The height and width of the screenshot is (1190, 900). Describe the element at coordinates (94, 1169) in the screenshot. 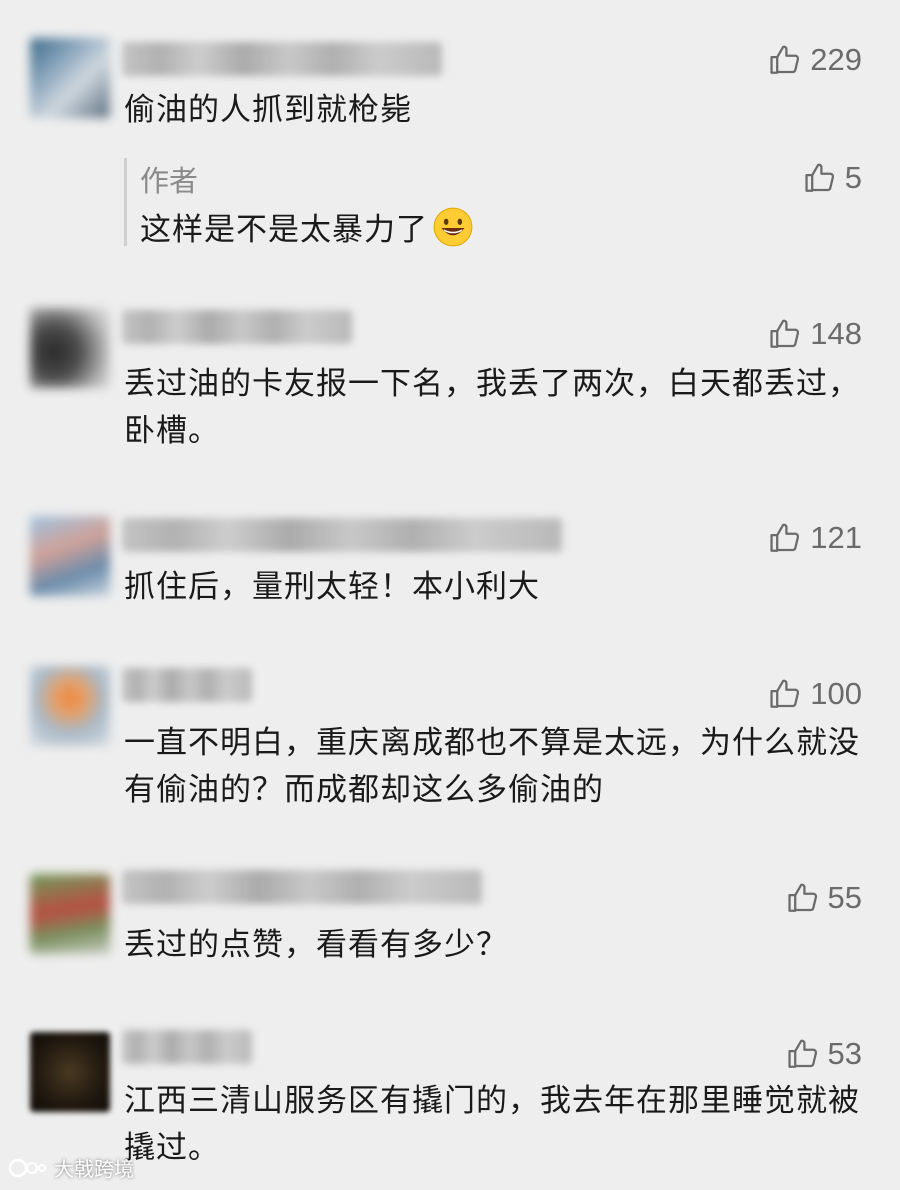

I see `watermark-text: 大戟跨境` at that location.